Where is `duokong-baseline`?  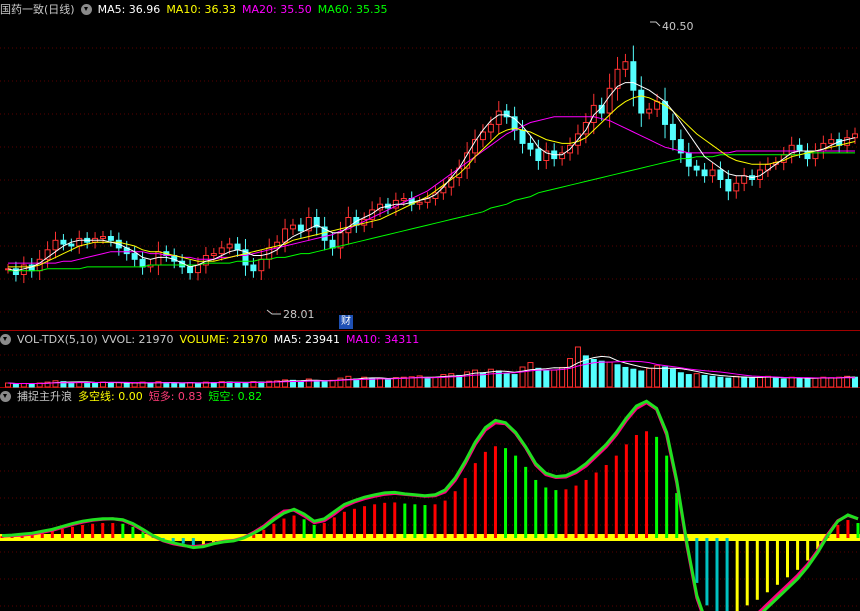 duokong-baseline is located at coordinates (430, 537).